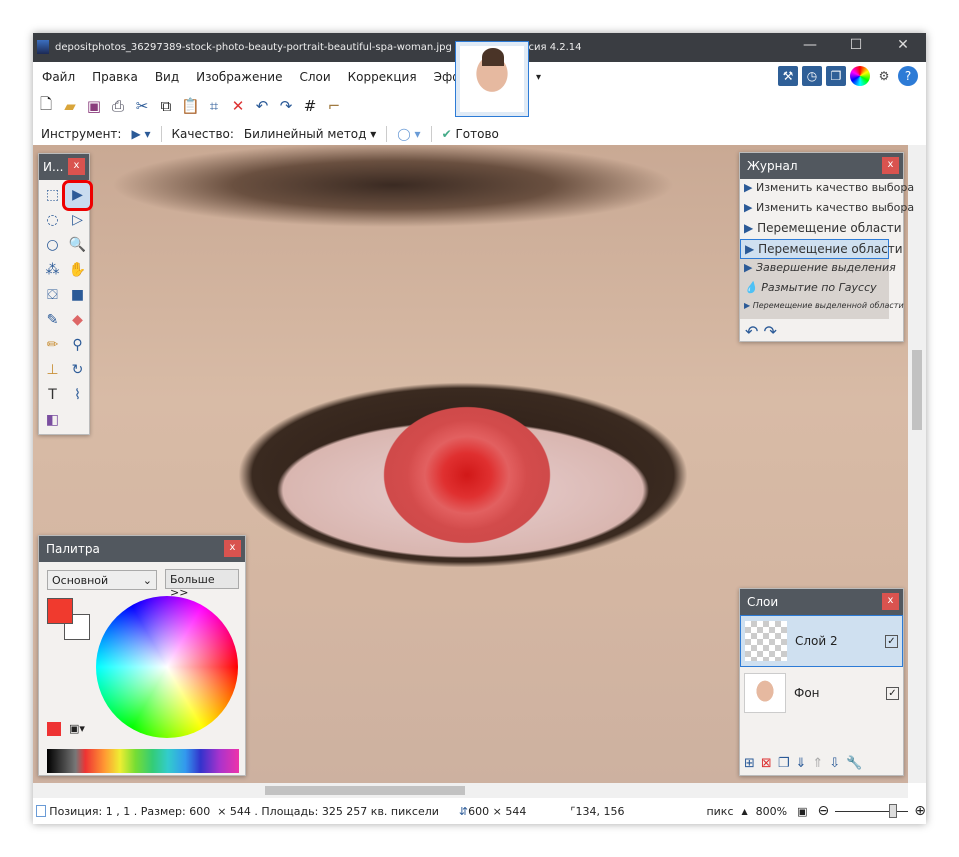  What do you see at coordinates (202, 584) in the screenshot?
I see `more-colors-button: Больше >>` at bounding box center [202, 584].